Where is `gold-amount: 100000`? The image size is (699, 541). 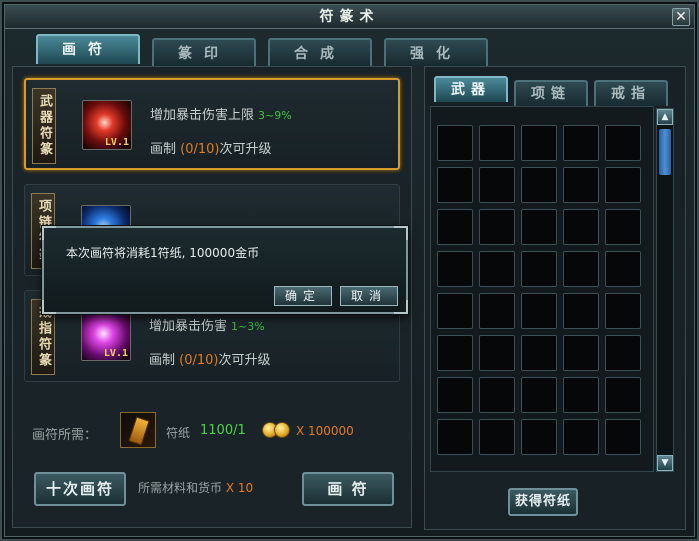 gold-amount: 100000 is located at coordinates (331, 431).